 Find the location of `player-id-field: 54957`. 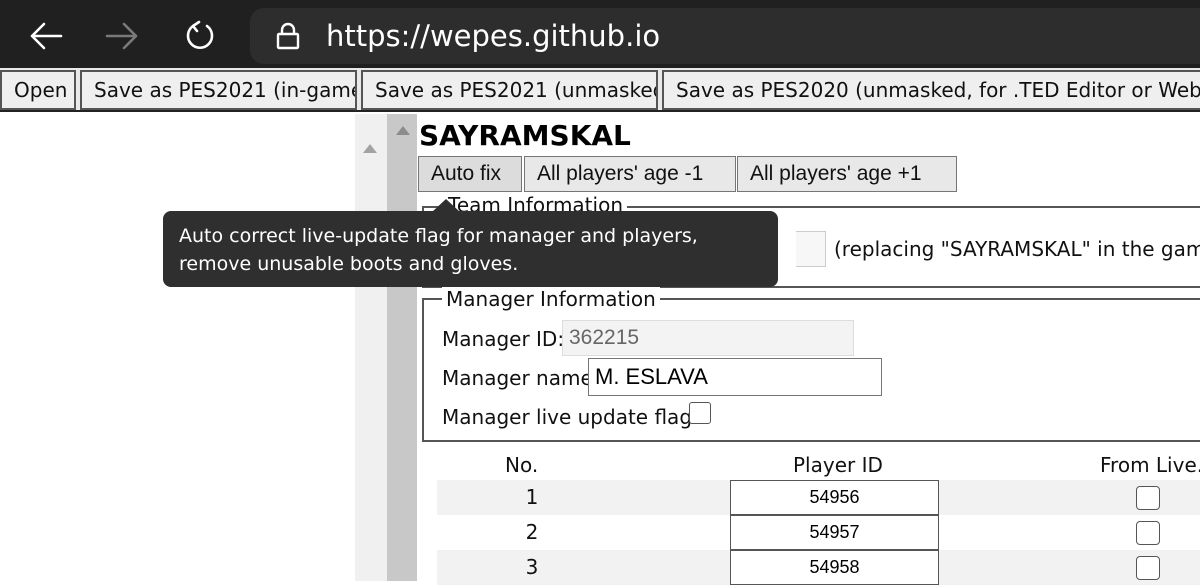

player-id-field: 54957 is located at coordinates (834, 532).